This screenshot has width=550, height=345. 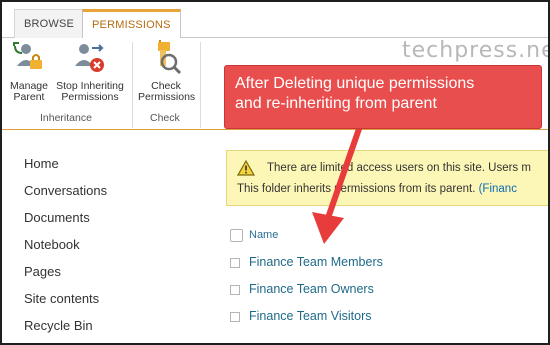 I want to click on stop-inheriting-label-2: Permissions, so click(x=90, y=97).